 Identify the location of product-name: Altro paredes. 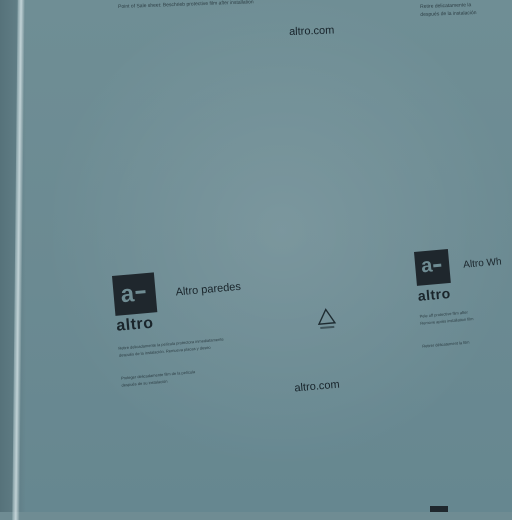
(208, 289).